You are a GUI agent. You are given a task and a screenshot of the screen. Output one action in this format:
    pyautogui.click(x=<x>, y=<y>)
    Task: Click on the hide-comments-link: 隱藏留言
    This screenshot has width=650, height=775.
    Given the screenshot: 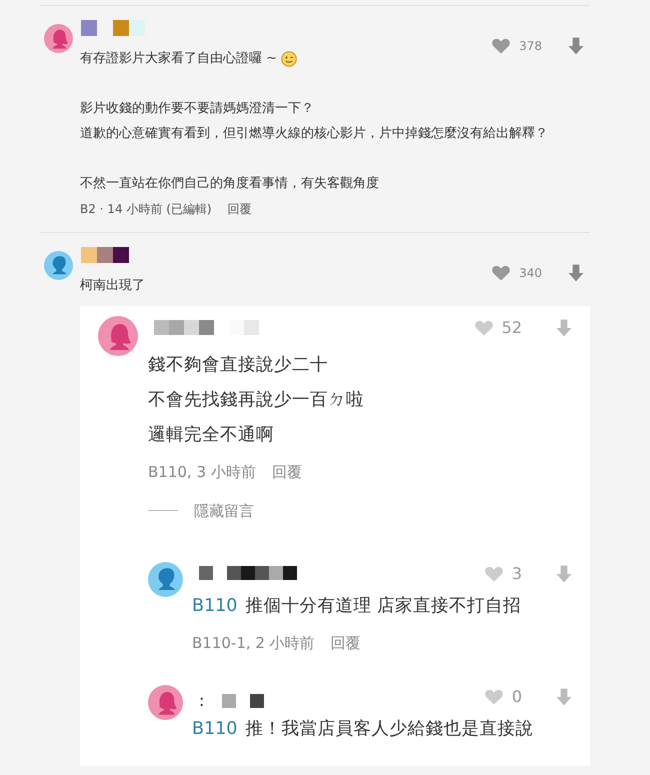 What is the action you would take?
    pyautogui.click(x=224, y=511)
    